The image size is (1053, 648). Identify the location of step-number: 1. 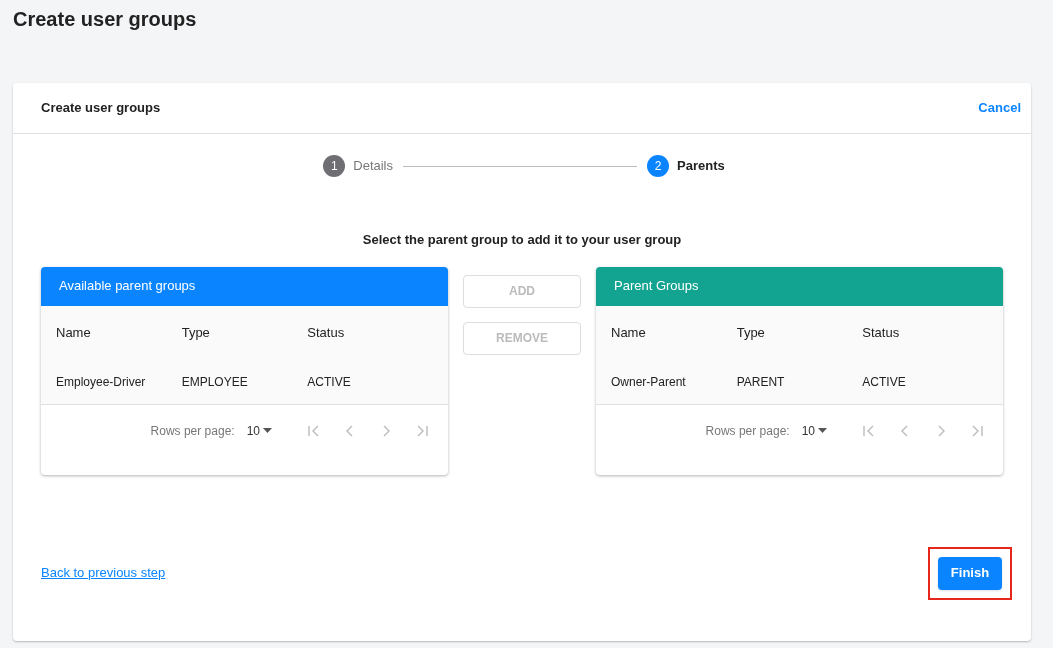
(334, 166).